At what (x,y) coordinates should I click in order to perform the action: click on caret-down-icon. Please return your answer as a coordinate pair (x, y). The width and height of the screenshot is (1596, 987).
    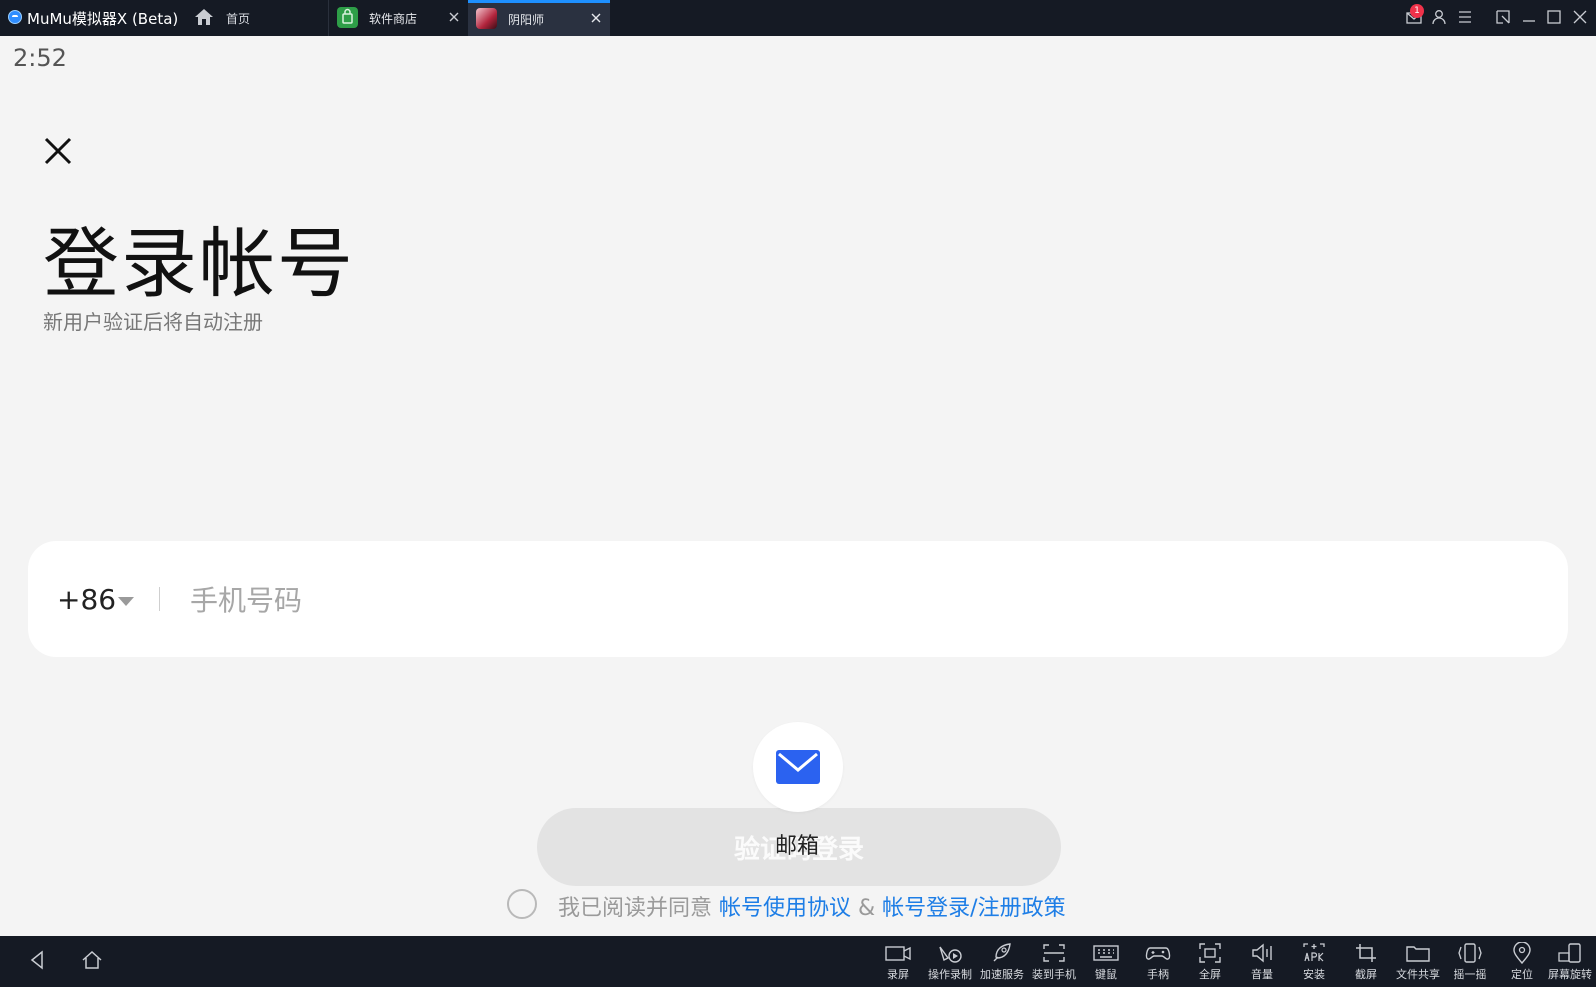
    Looking at the image, I should click on (126, 601).